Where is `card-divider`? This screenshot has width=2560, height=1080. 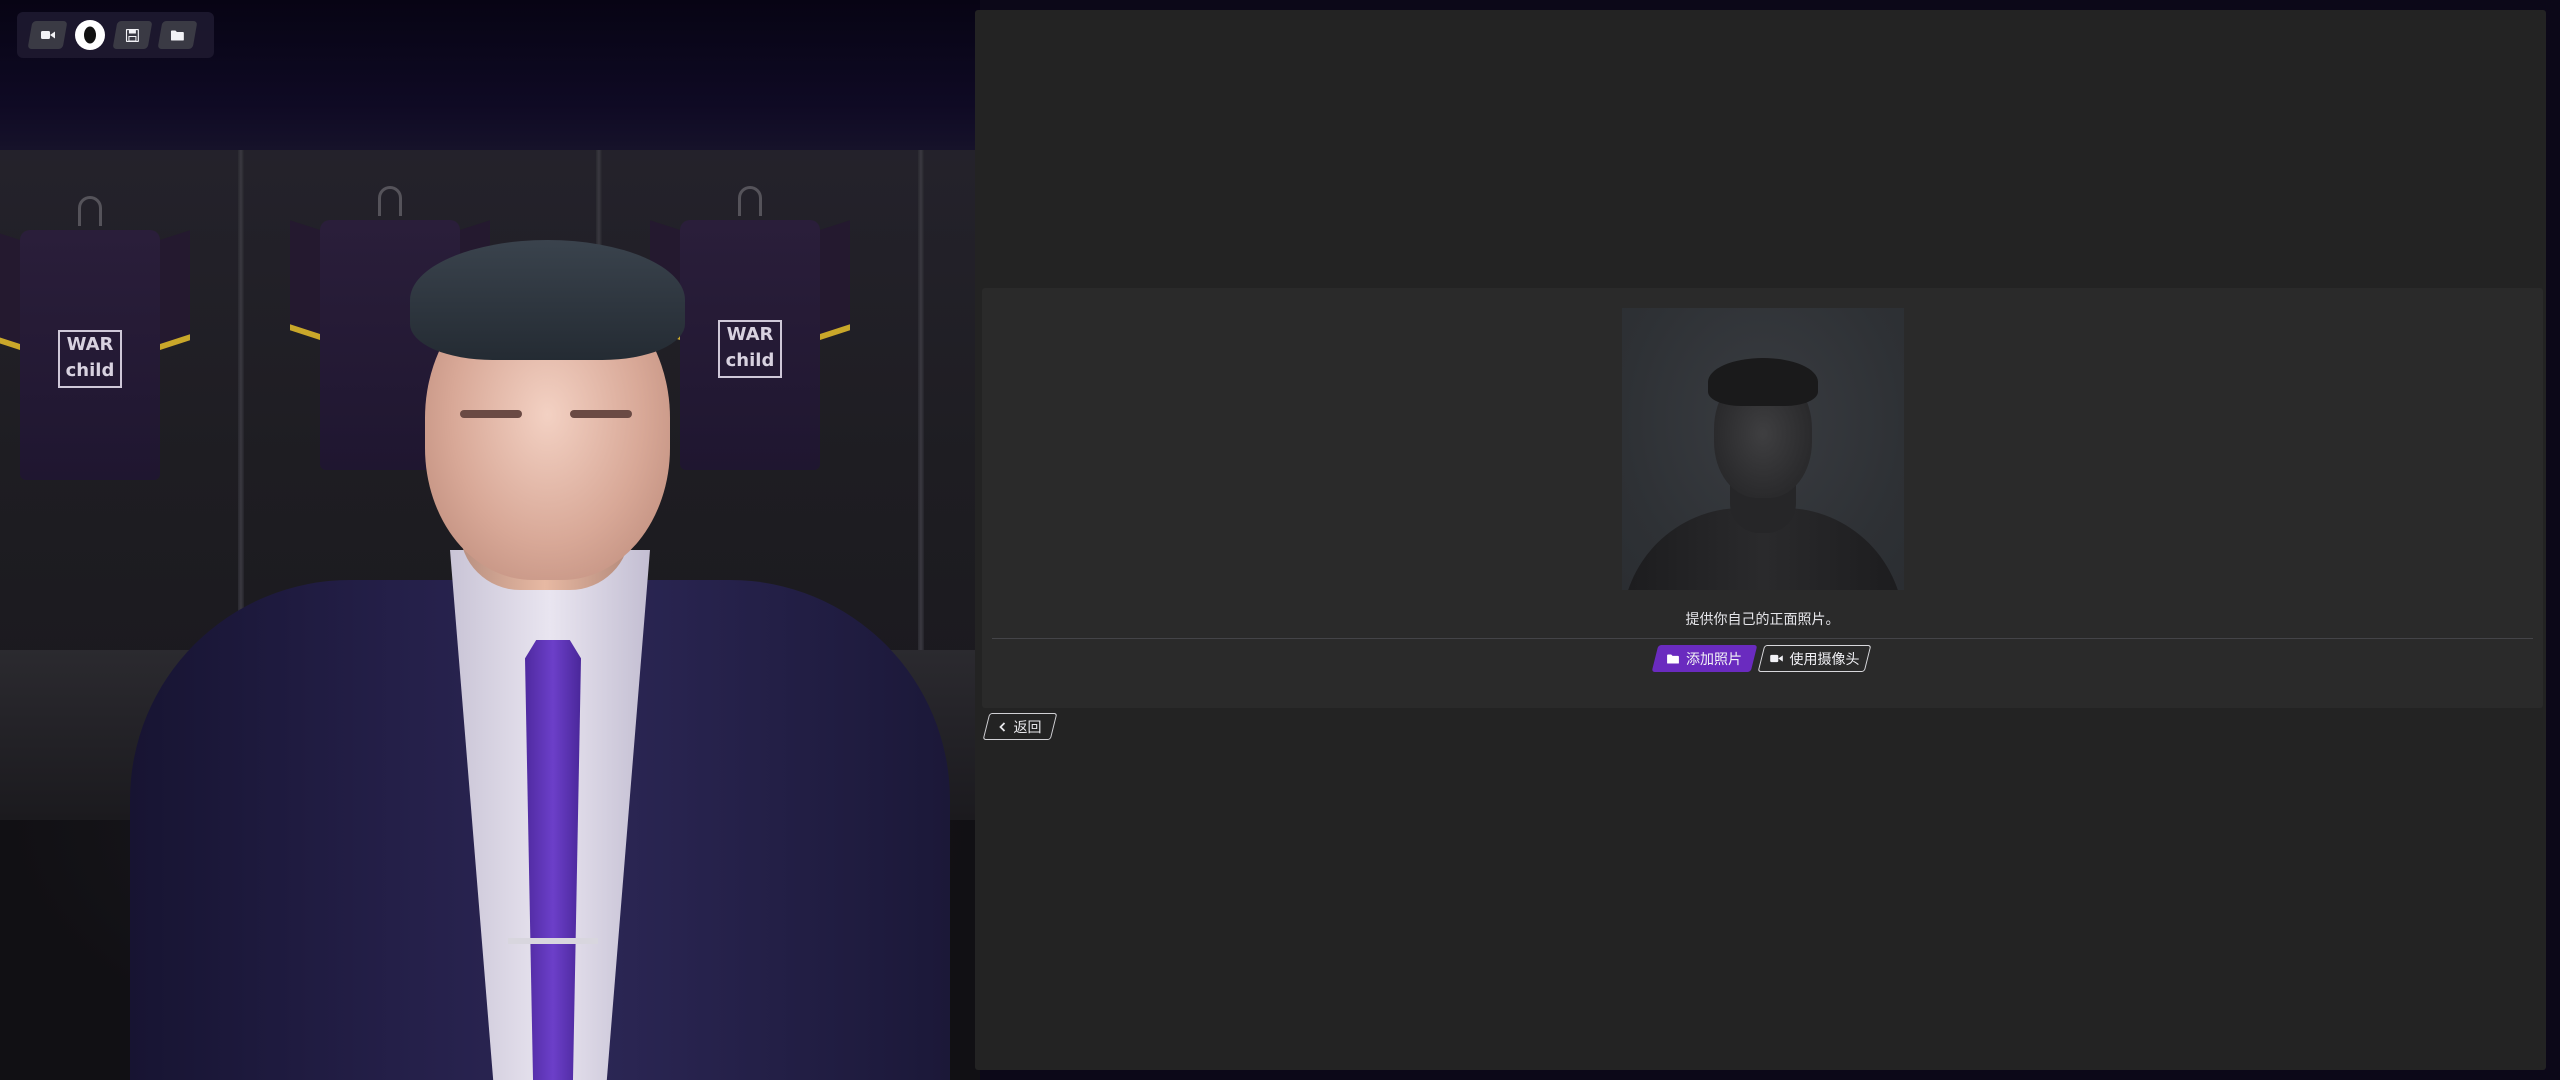
card-divider is located at coordinates (1762, 638).